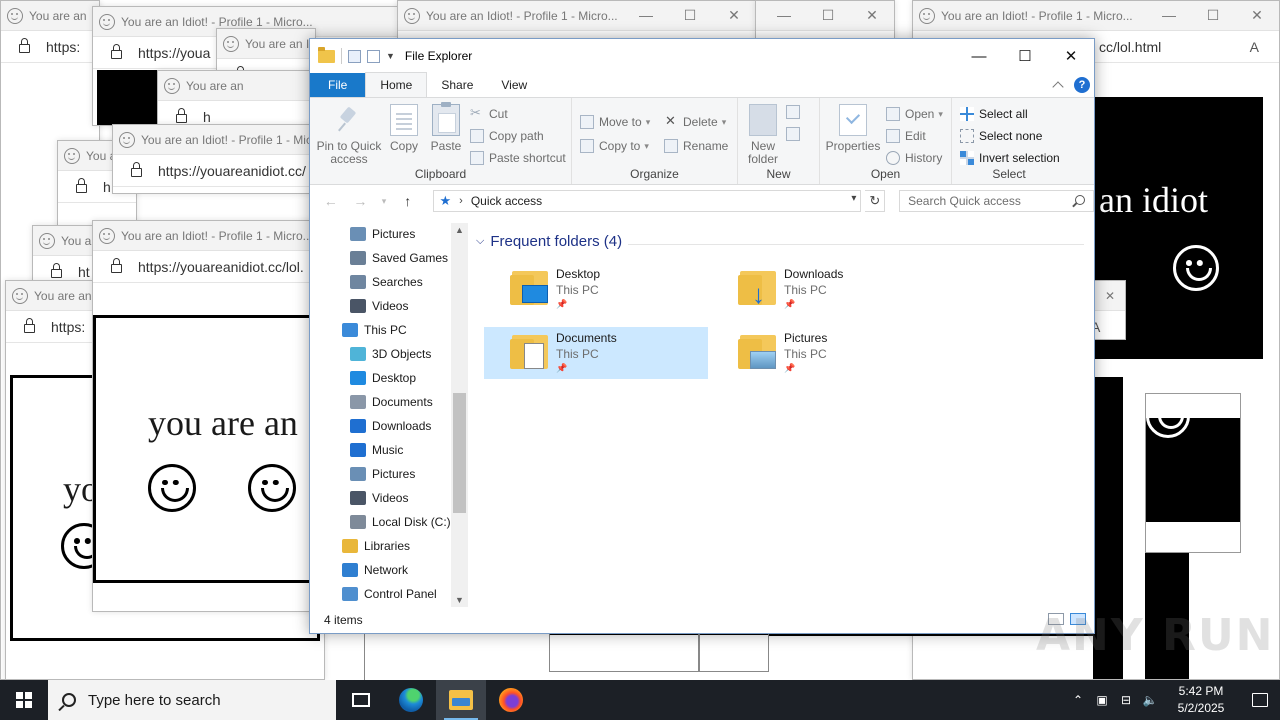 The image size is (1280, 720). I want to click on back-button: ←, so click(331, 201).